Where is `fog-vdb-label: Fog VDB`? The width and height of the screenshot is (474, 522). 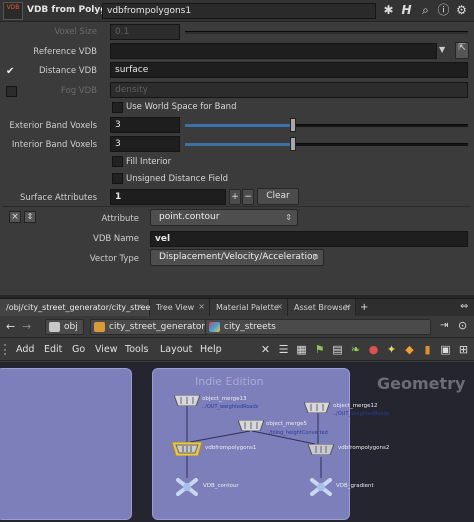
fog-vdb-label: Fog VDB is located at coordinates (78, 91).